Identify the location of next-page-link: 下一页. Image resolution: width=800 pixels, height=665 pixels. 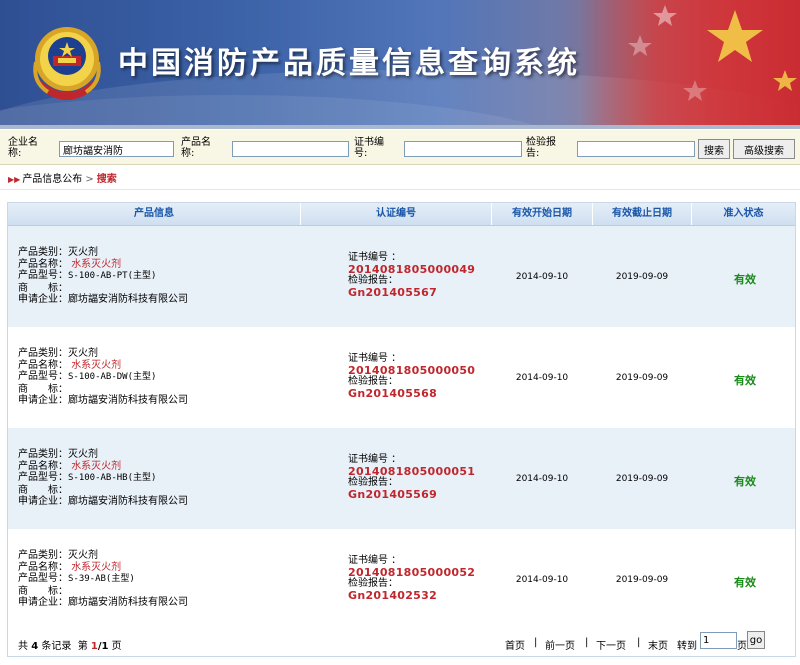
(611, 644).